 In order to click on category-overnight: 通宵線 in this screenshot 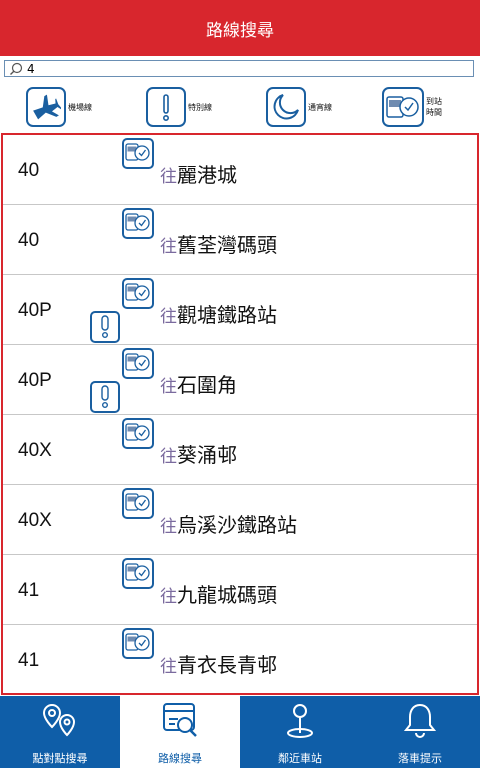, I will do `click(300, 107)`.